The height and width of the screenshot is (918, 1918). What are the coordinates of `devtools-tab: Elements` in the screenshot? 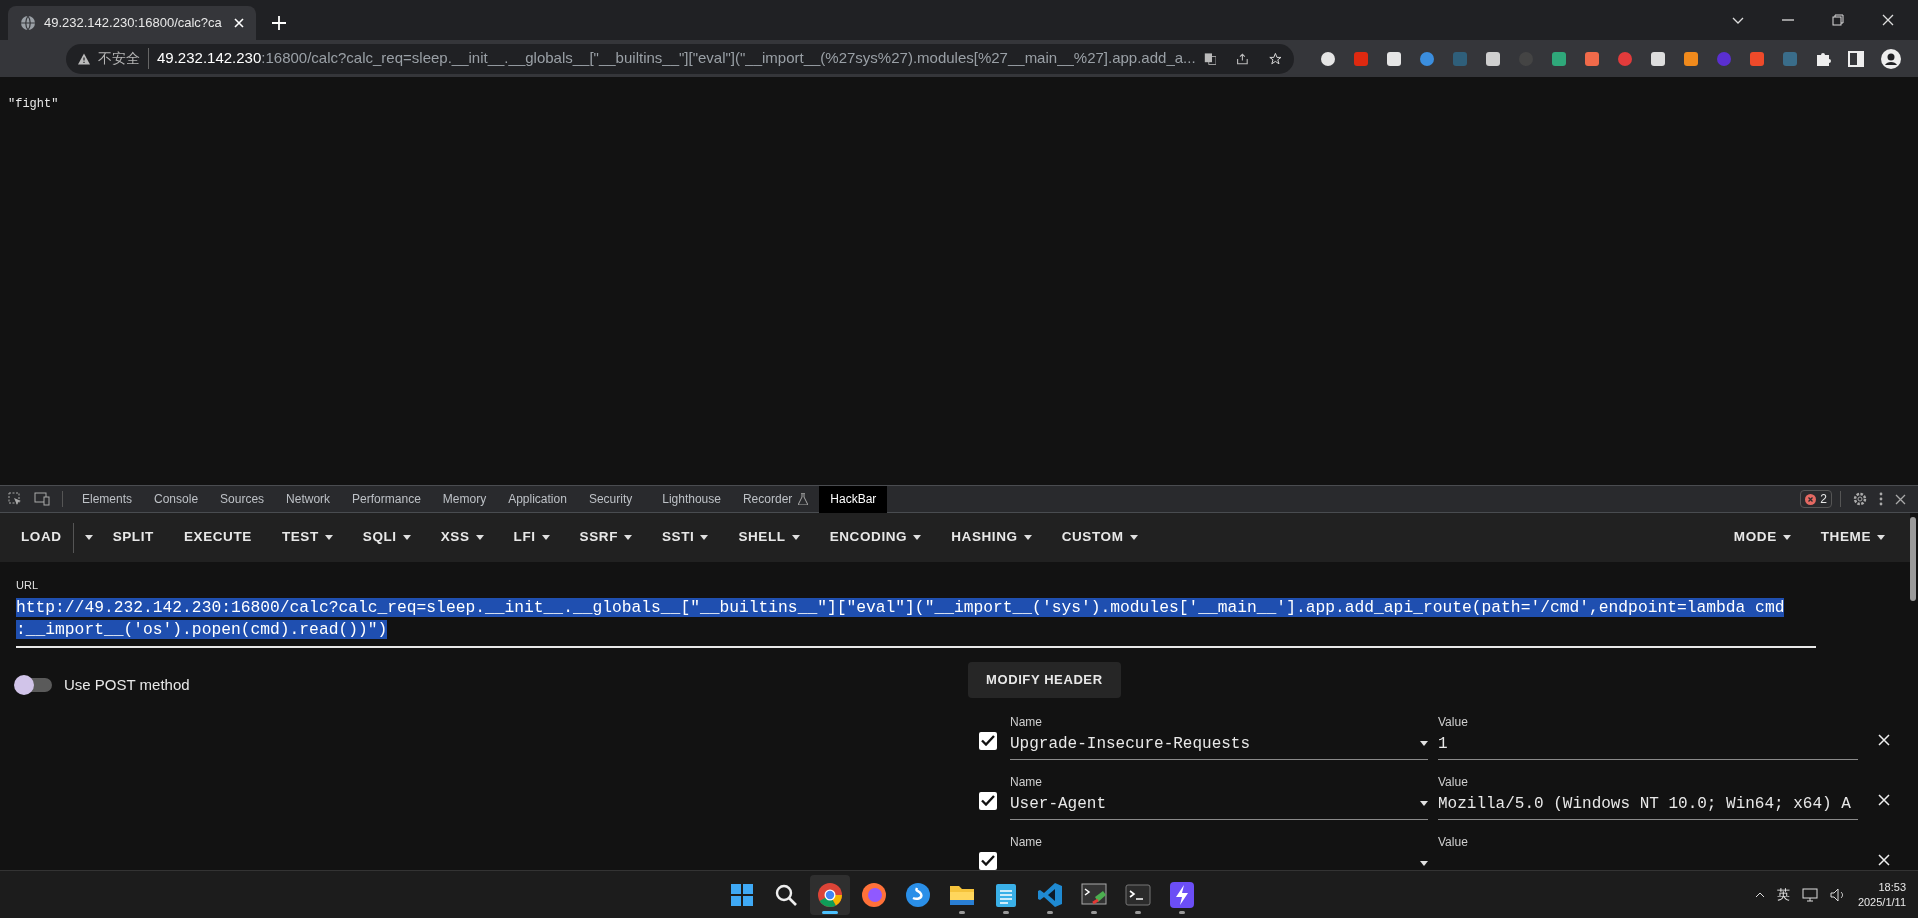 It's located at (107, 499).